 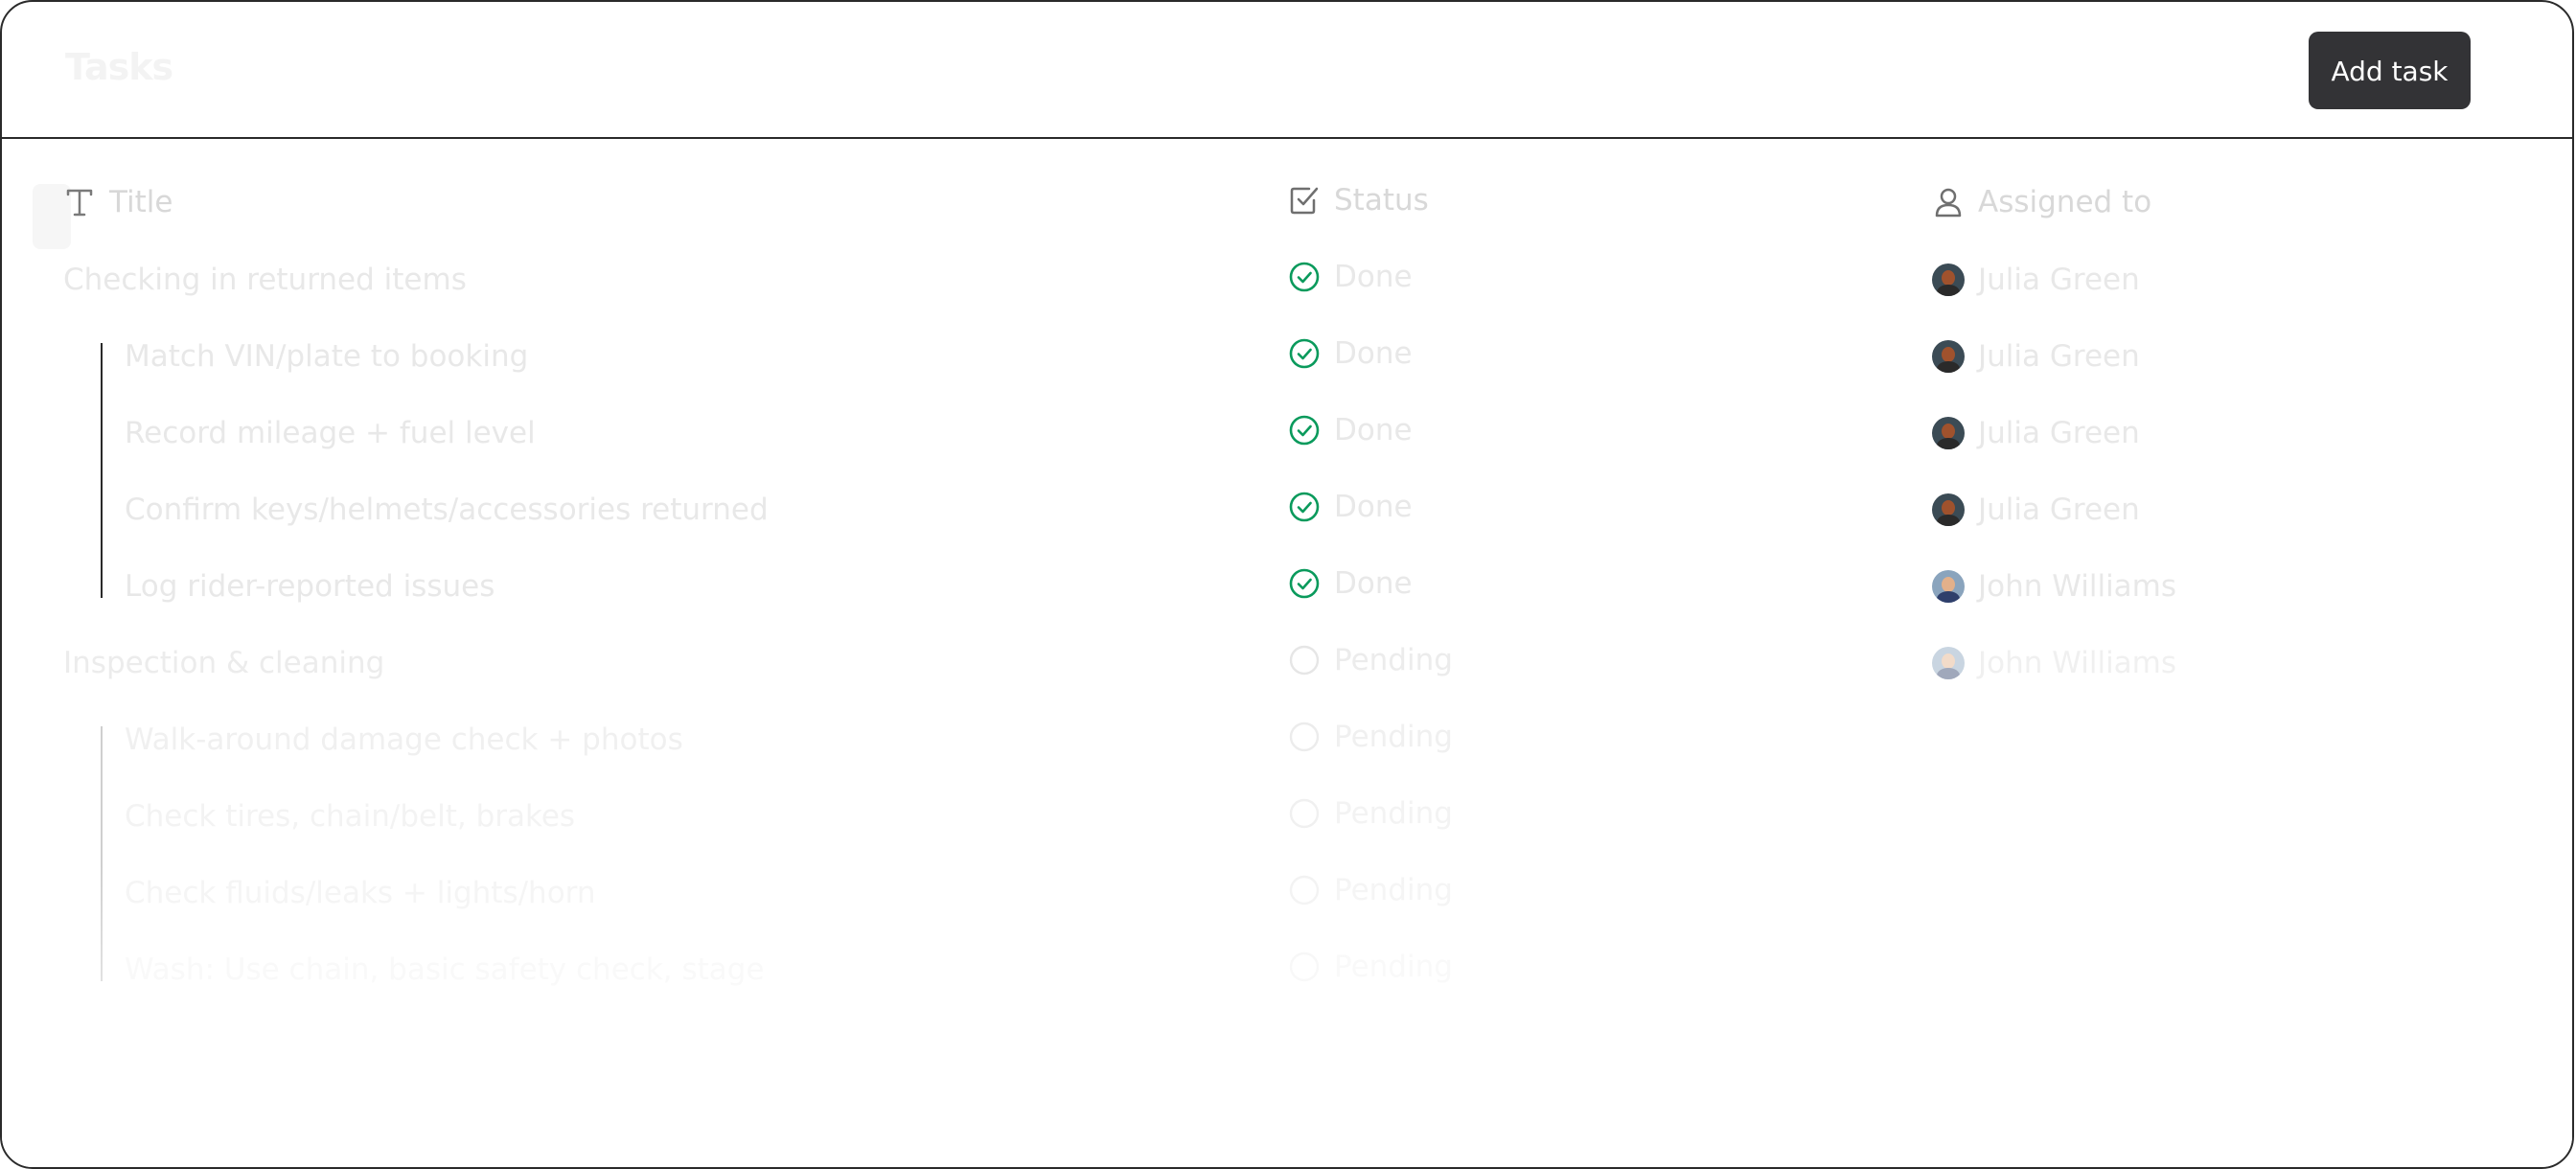 What do you see at coordinates (330, 433) in the screenshot?
I see `task-title: Record mileage + fuel level` at bounding box center [330, 433].